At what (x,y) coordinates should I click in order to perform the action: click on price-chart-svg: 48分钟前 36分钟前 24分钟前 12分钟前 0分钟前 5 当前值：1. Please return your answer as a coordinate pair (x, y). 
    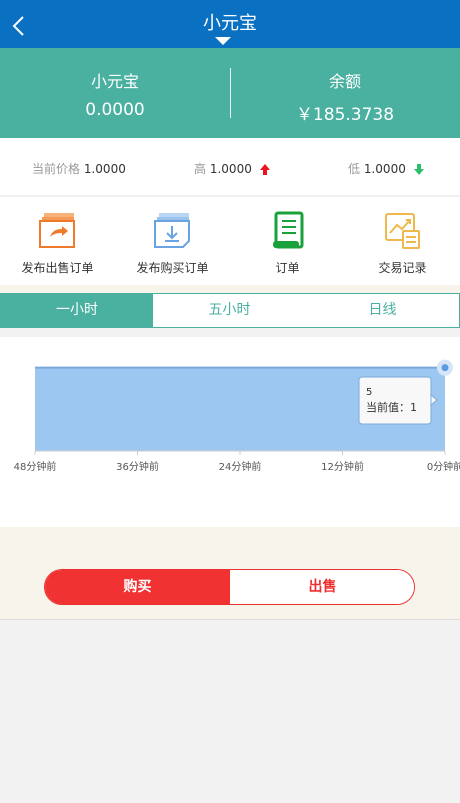
    Looking at the image, I should click on (237, 416).